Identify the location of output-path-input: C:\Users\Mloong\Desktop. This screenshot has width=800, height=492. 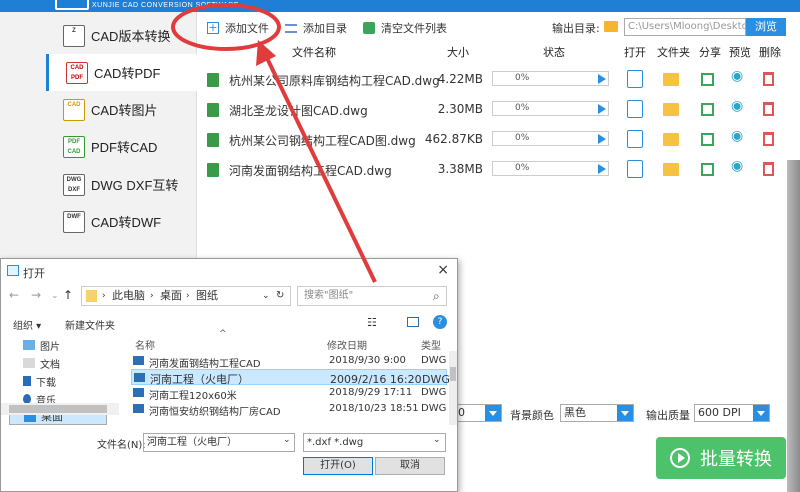
(685, 27).